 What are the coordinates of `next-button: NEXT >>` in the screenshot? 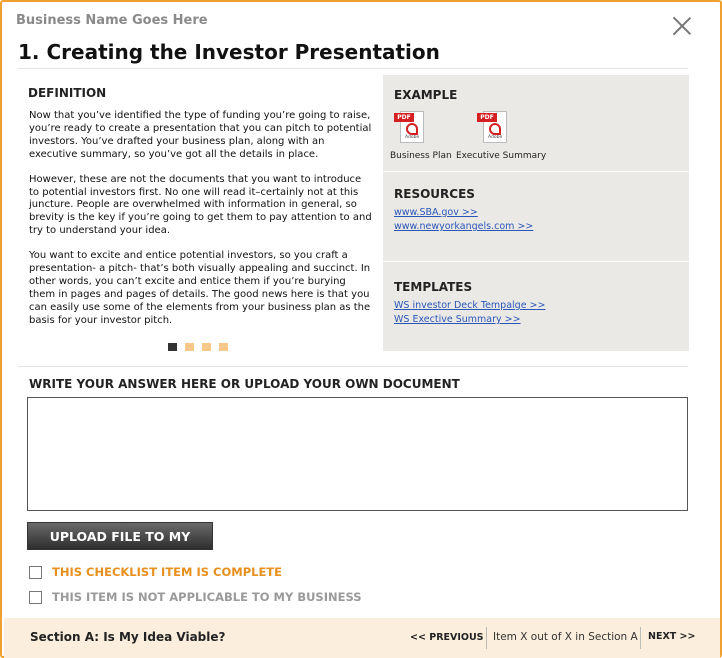 It's located at (671, 636).